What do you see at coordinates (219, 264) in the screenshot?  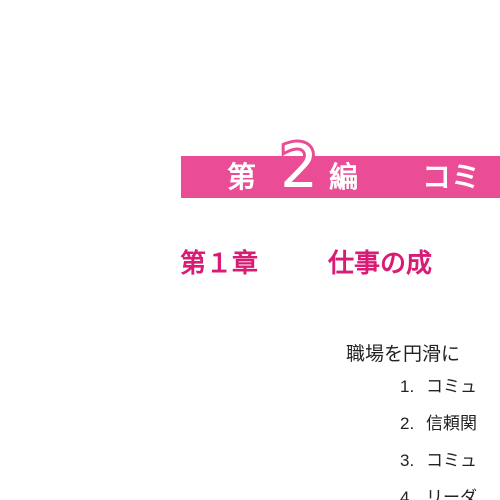 I see `chapter-label: 第１章` at bounding box center [219, 264].